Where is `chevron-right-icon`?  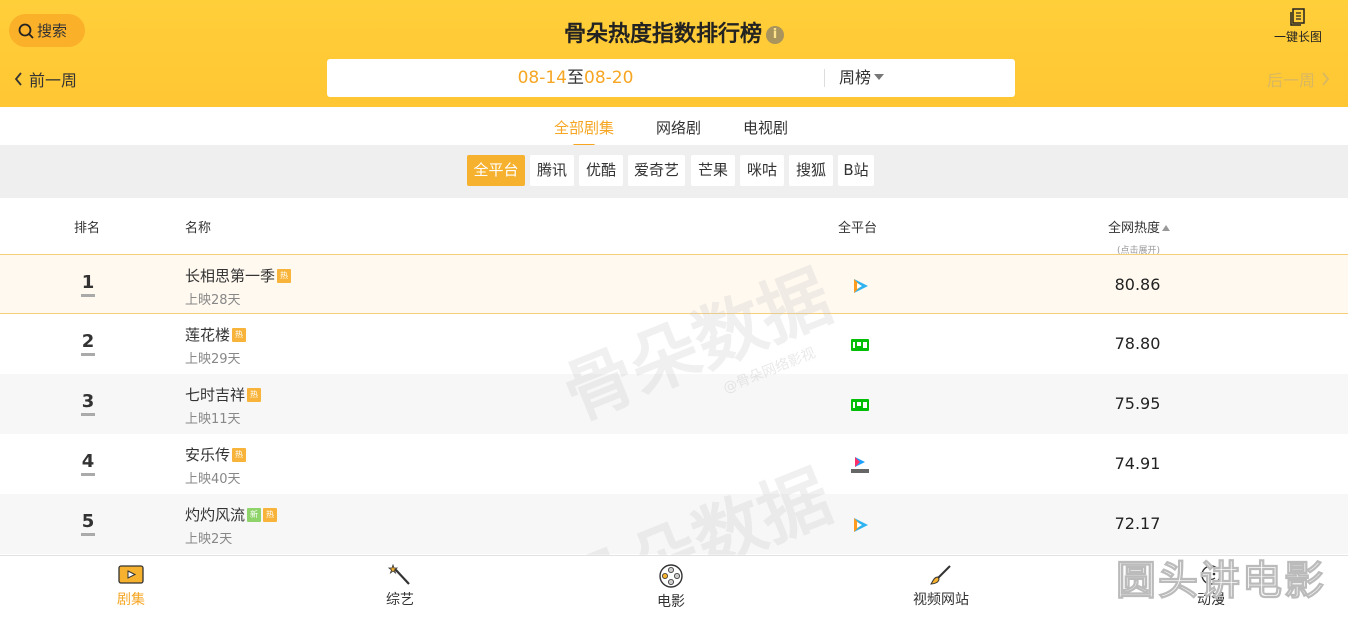
chevron-right-icon is located at coordinates (1326, 79).